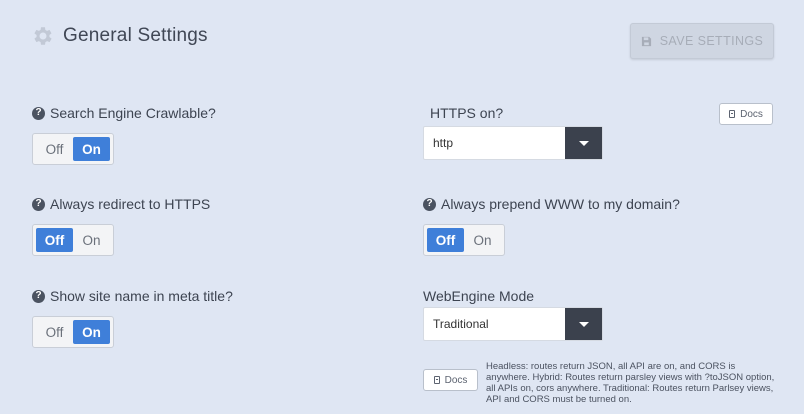  Describe the element at coordinates (54, 332) in the screenshot. I see `site-name-meta-off-option: Off` at that location.